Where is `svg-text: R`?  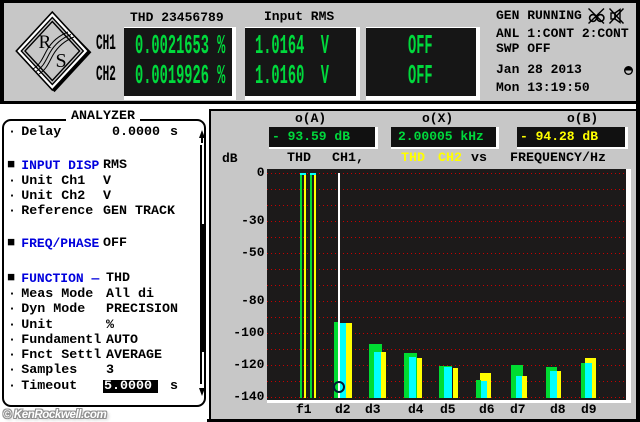
svg-text: R is located at coordinates (45, 42).